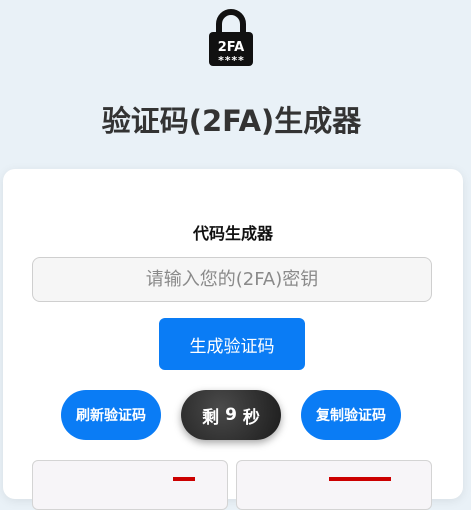 Image resolution: width=471 pixels, height=510 pixels. I want to click on timer-suffix: 秒, so click(251, 417).